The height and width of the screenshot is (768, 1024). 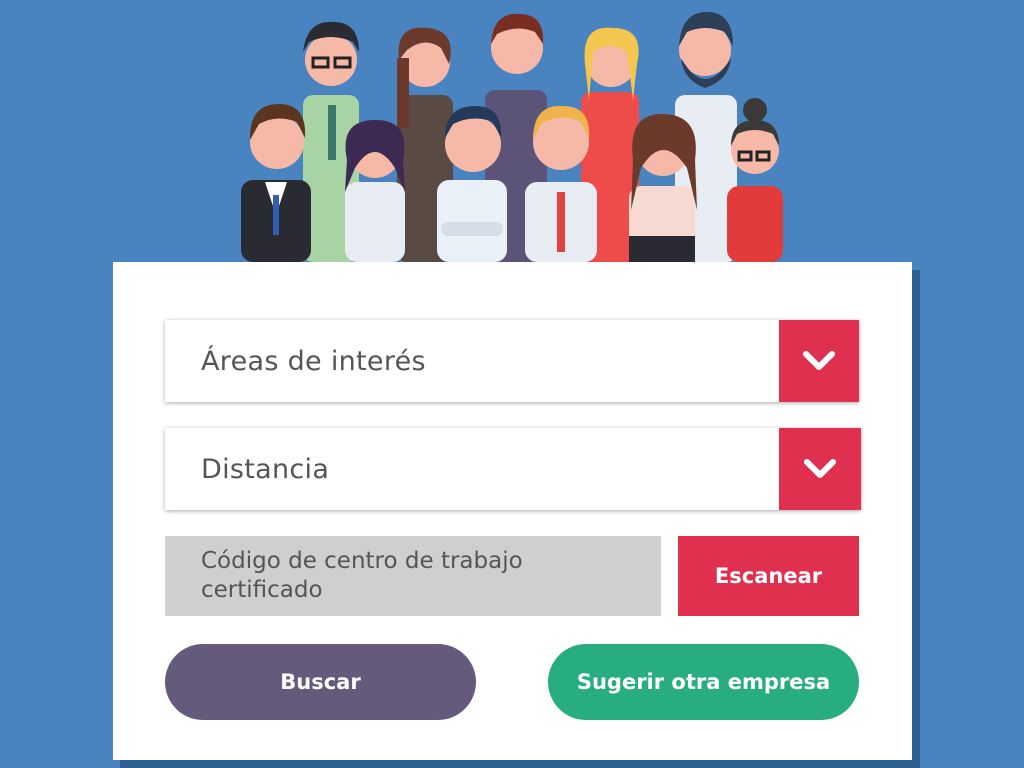 What do you see at coordinates (768, 576) in the screenshot?
I see `scan-button: Escanear` at bounding box center [768, 576].